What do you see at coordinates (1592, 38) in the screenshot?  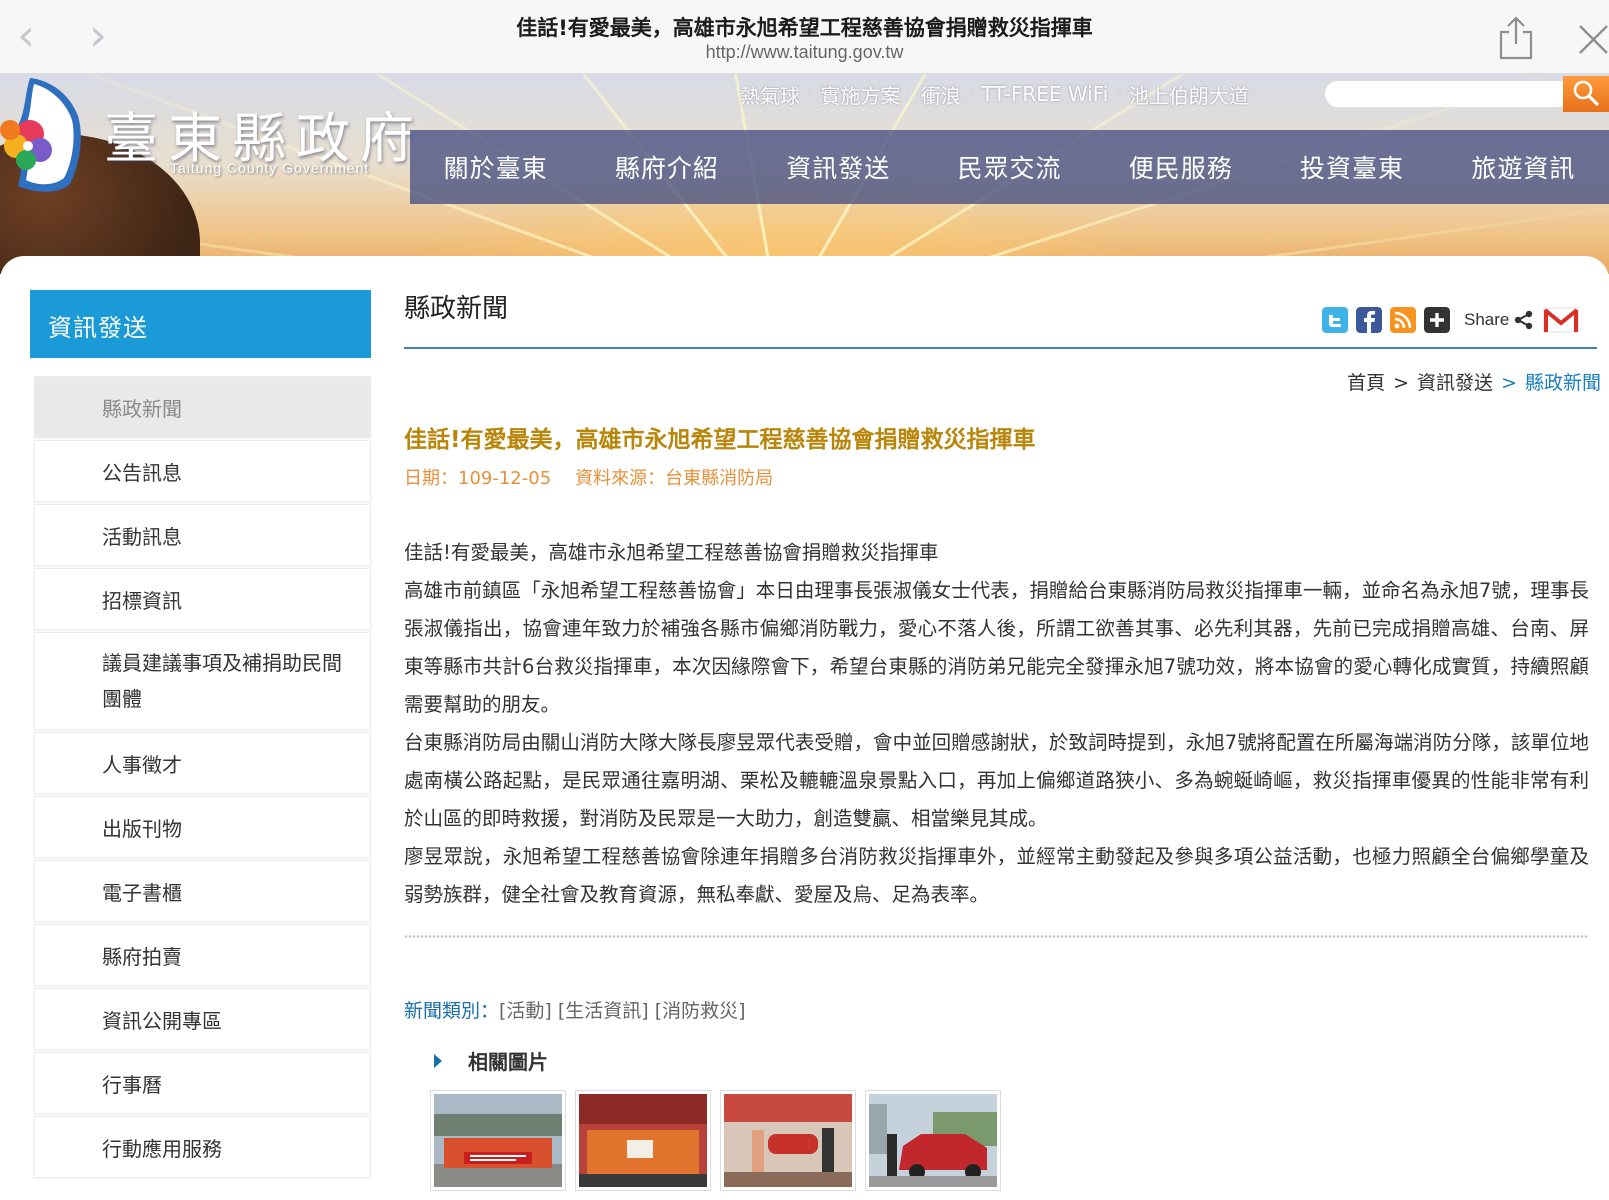 I see `close-icon` at bounding box center [1592, 38].